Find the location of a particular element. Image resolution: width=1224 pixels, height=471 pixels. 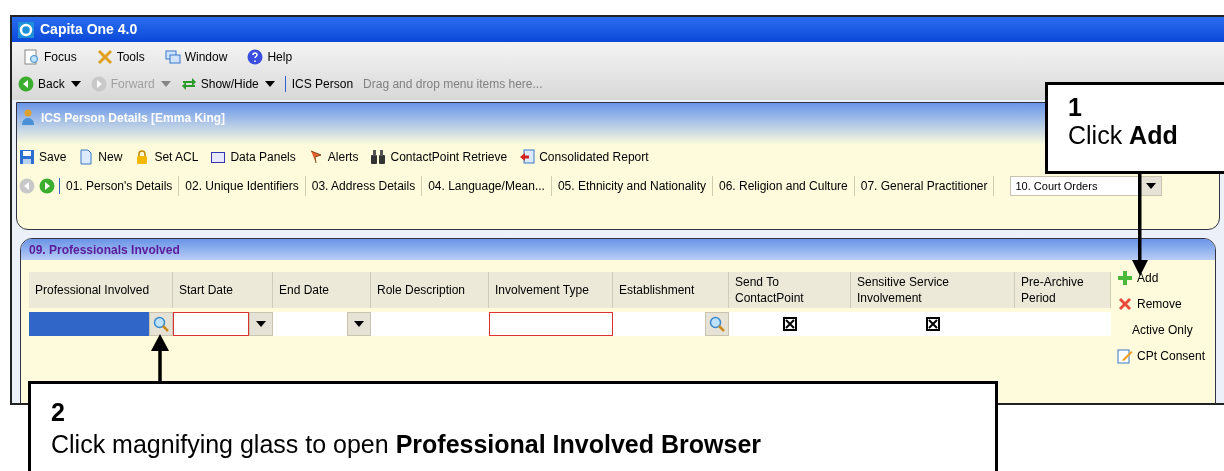

column-header: Involvement Type is located at coordinates (551, 290).